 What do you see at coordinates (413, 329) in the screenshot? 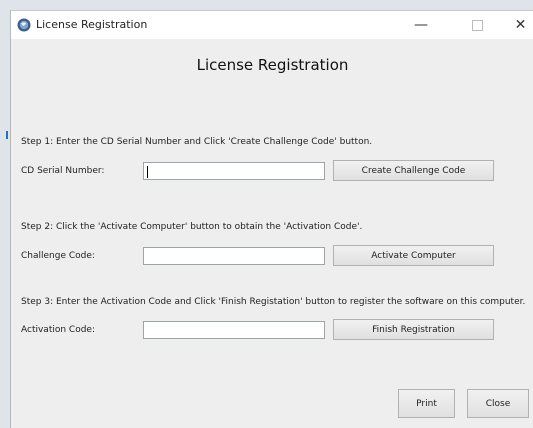
I see `finish-registration-button: Finish Registration` at bounding box center [413, 329].